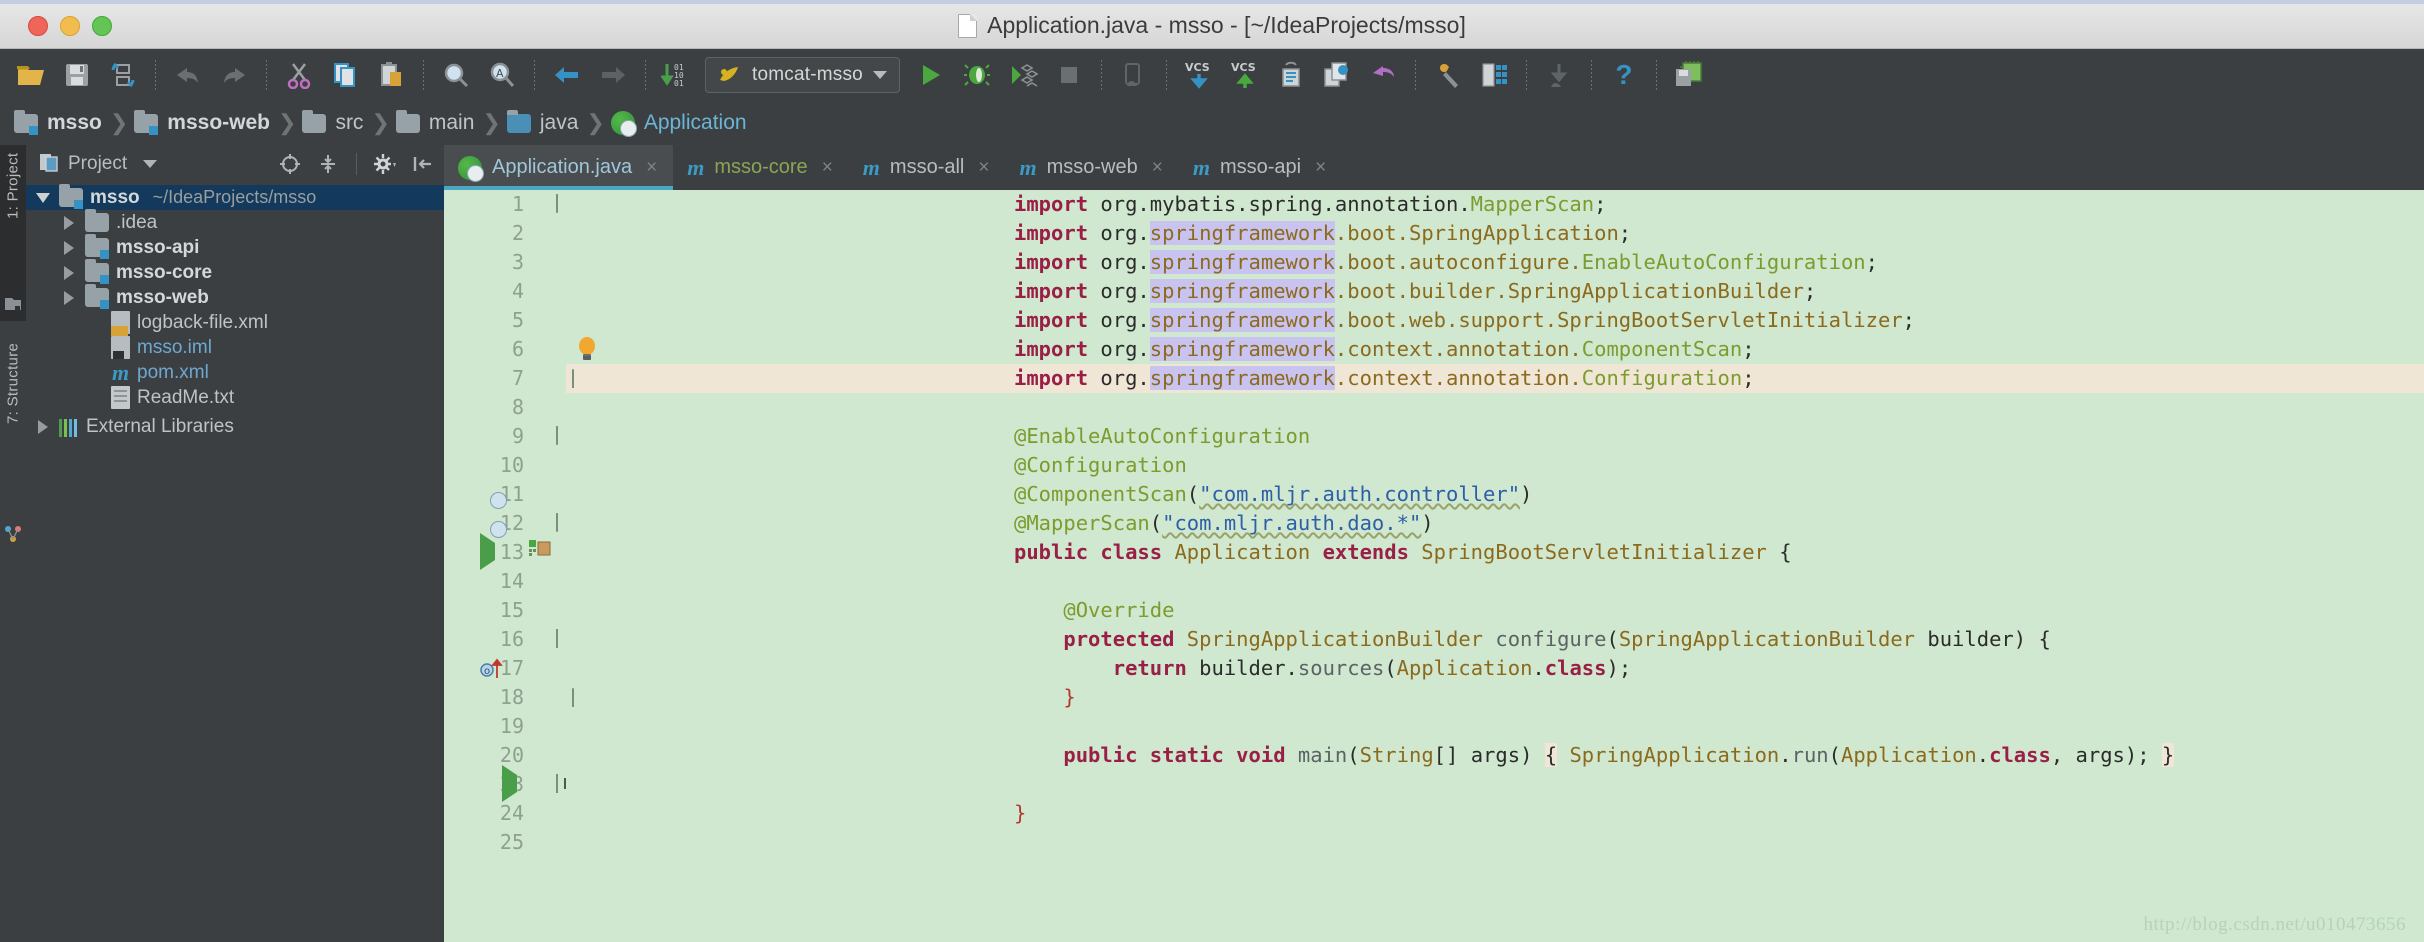  What do you see at coordinates (761, 167) in the screenshot?
I see `tab-msso-core: m msso-core ×` at bounding box center [761, 167].